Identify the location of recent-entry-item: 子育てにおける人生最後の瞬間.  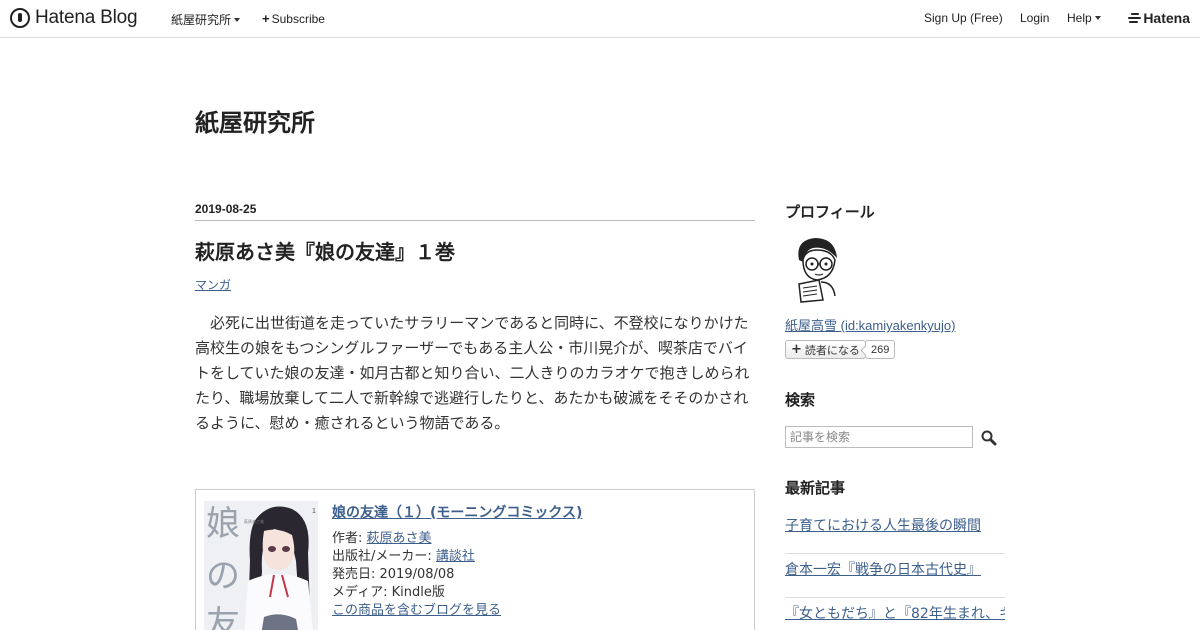
(895, 532).